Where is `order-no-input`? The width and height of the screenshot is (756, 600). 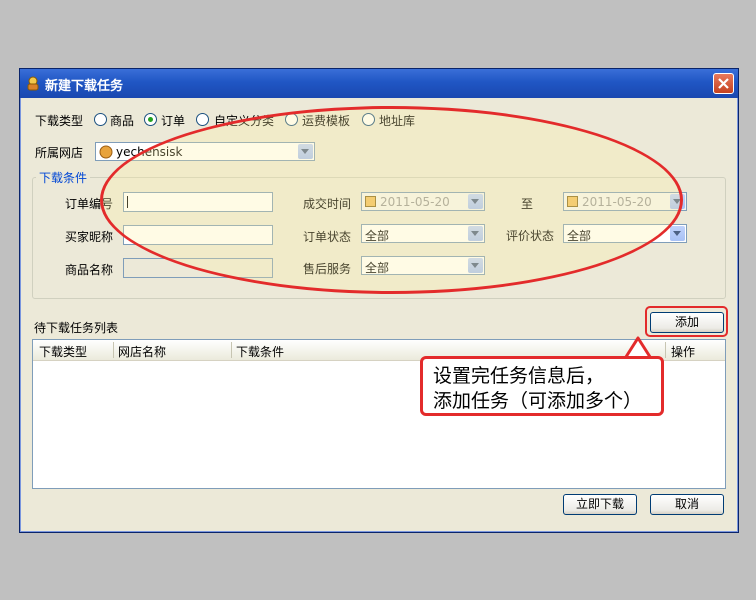
order-no-input is located at coordinates (198, 202).